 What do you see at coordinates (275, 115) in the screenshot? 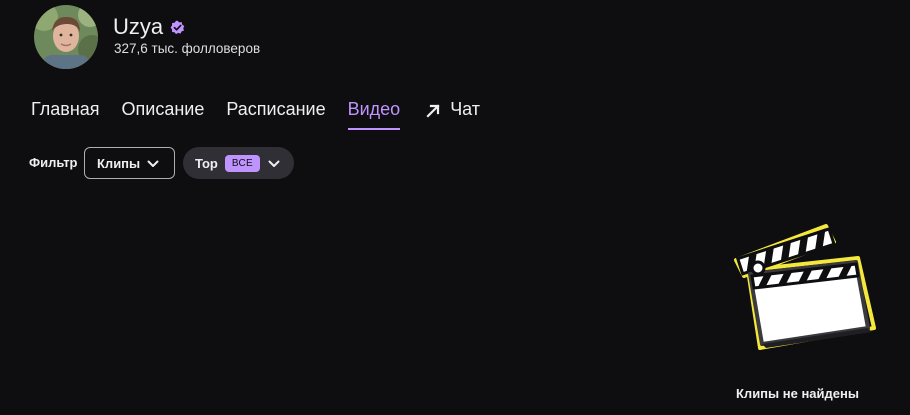
I see `tab-schedule: Расписание` at bounding box center [275, 115].